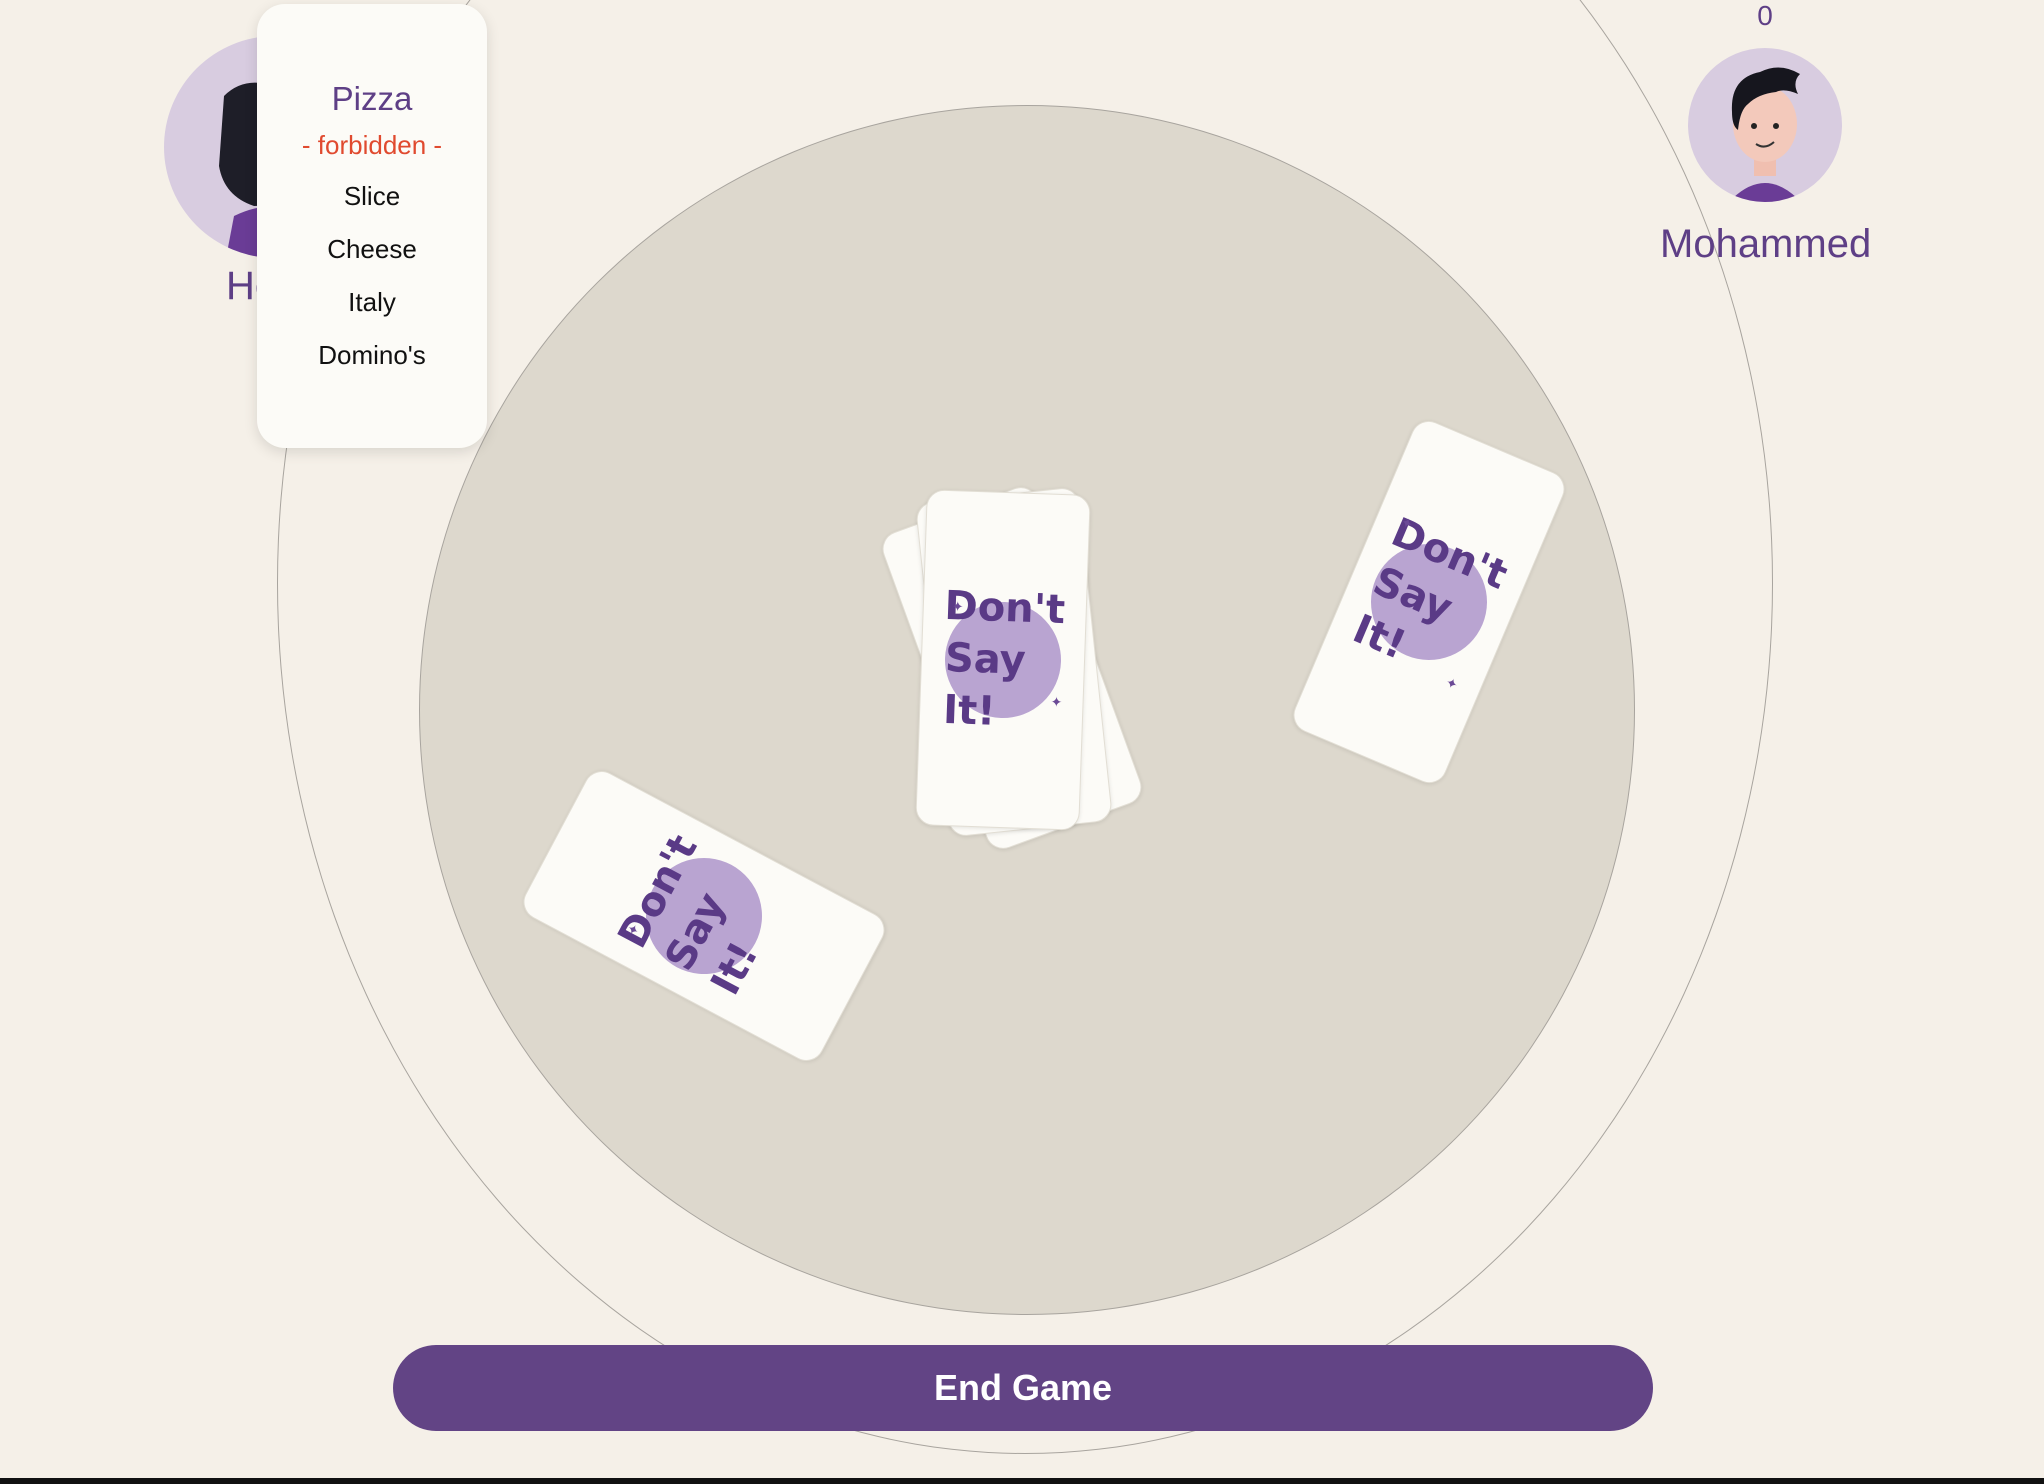  Describe the element at coordinates (372, 355) in the screenshot. I see `forbidden-word: Domino's` at that location.